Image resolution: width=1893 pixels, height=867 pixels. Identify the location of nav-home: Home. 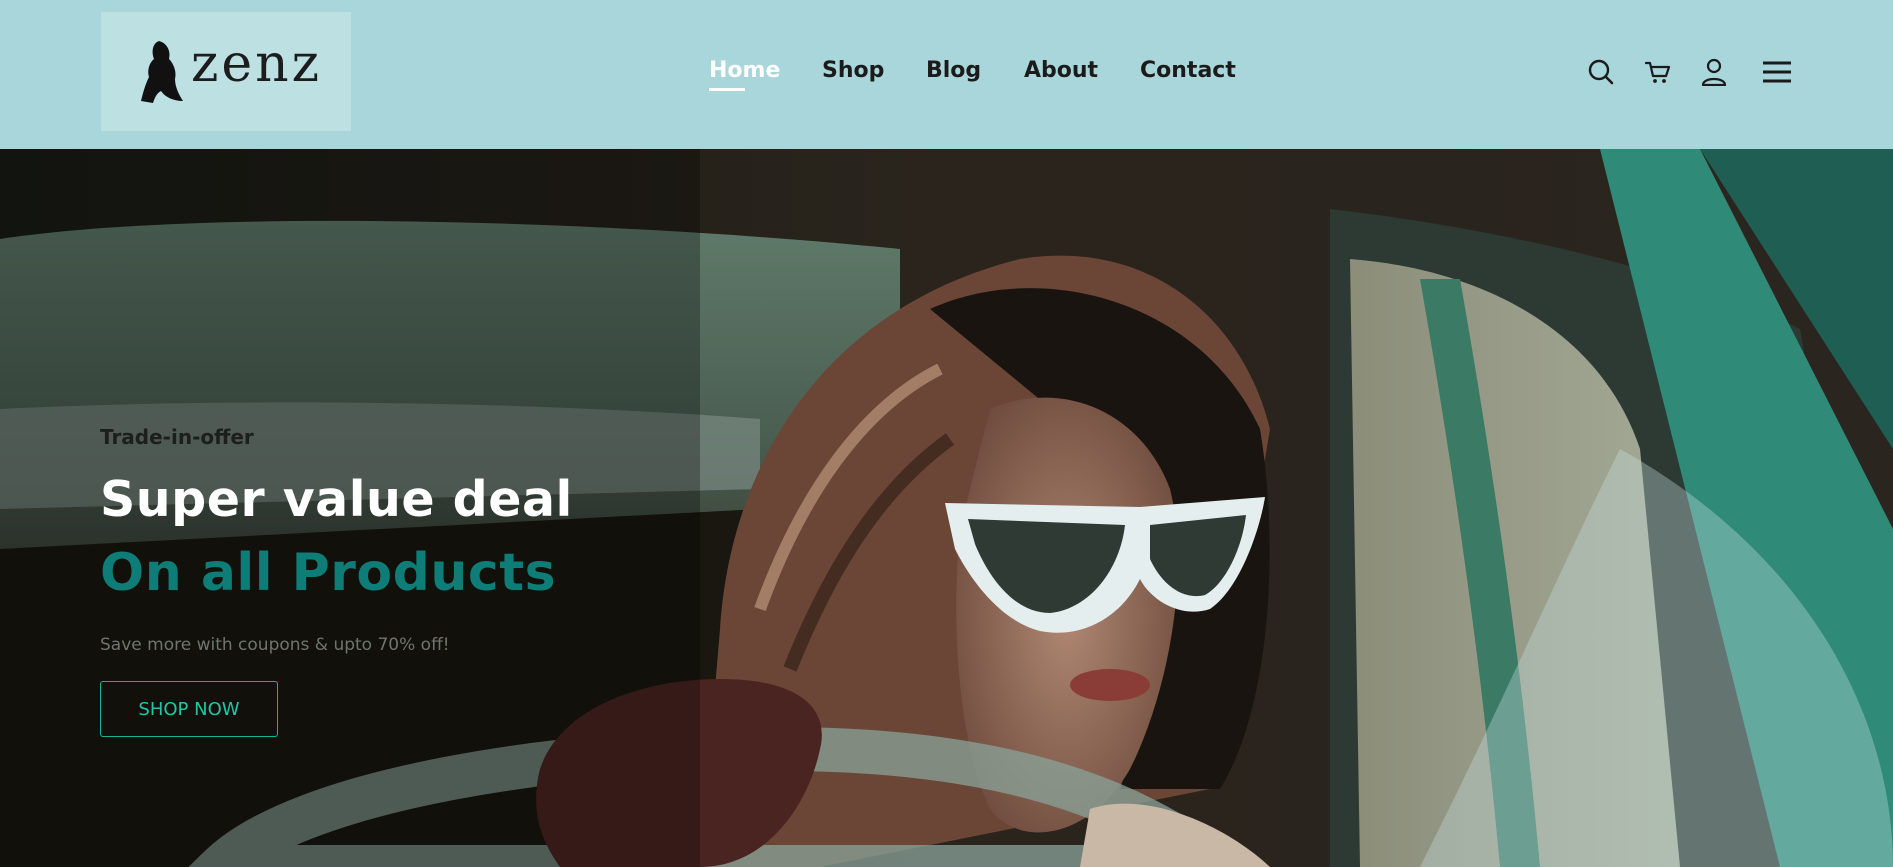
(744, 70).